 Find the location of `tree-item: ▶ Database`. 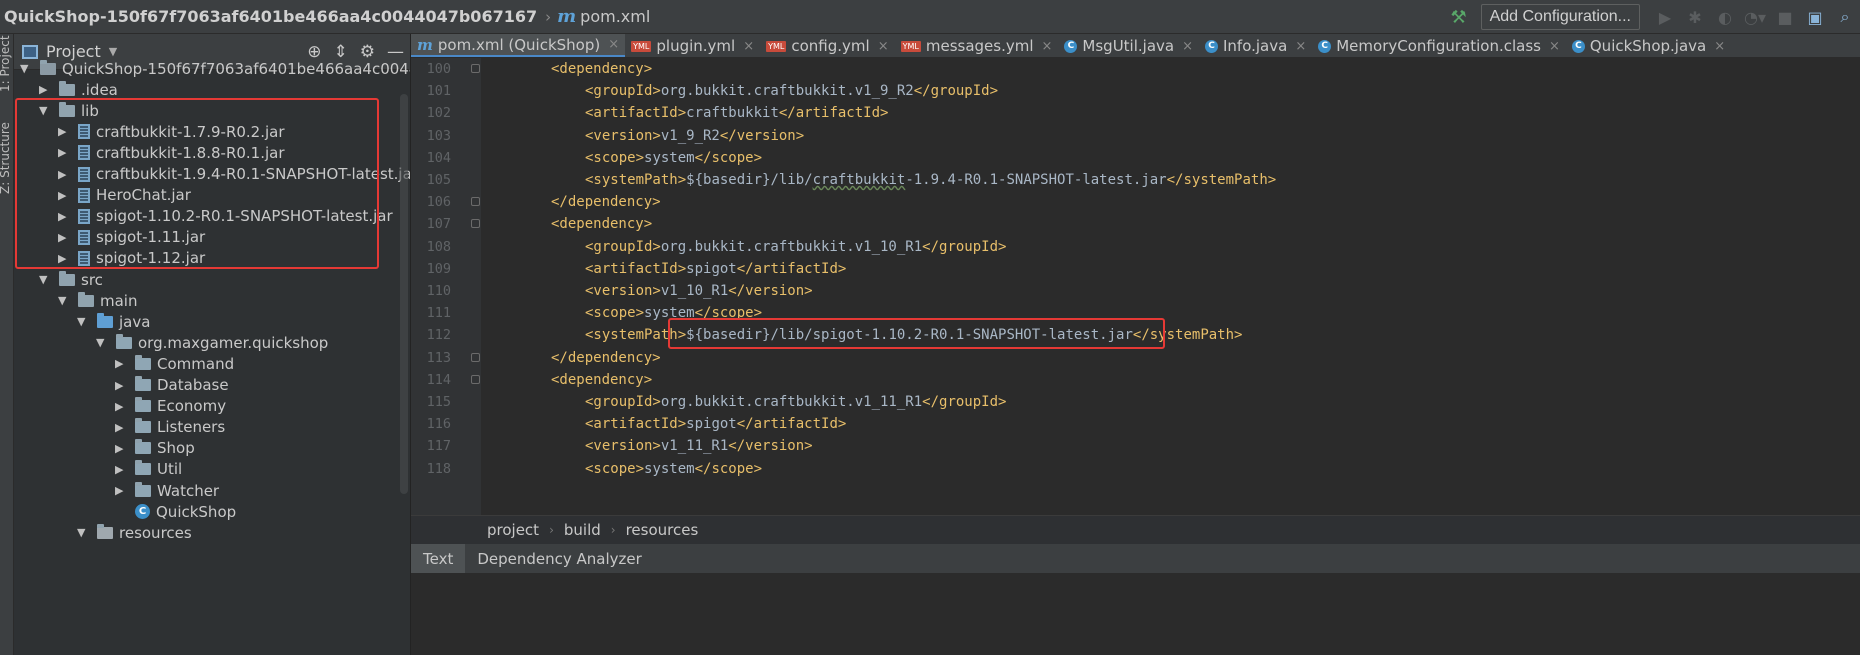

tree-item: ▶ Database is located at coordinates (172, 385).